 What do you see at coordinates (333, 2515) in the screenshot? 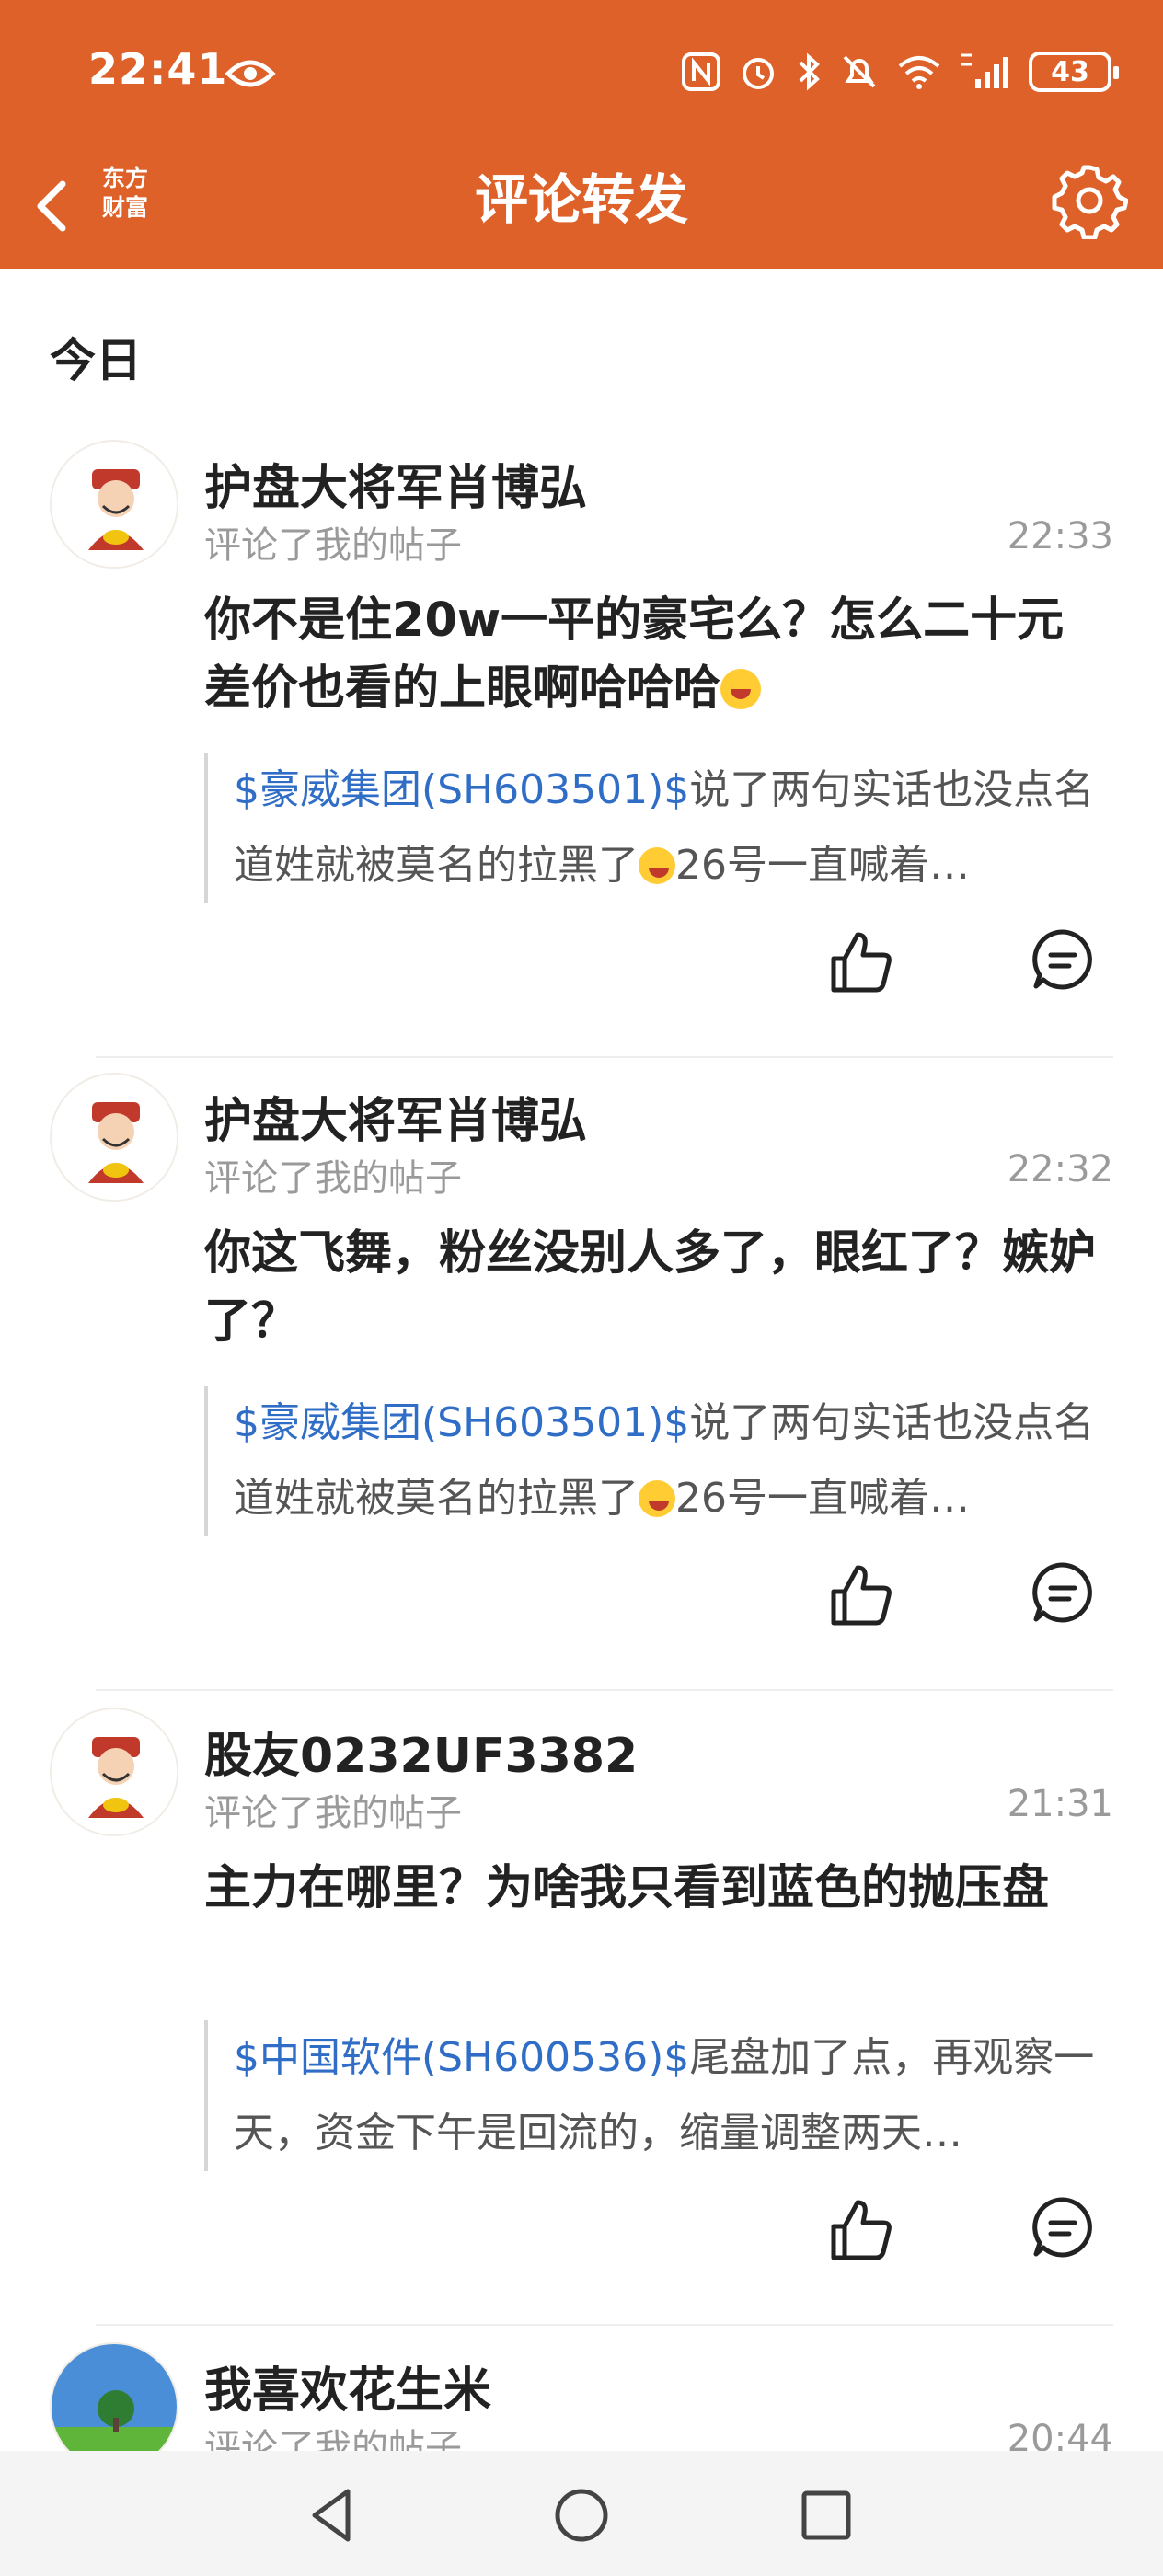
I see `back-triangle-icon` at bounding box center [333, 2515].